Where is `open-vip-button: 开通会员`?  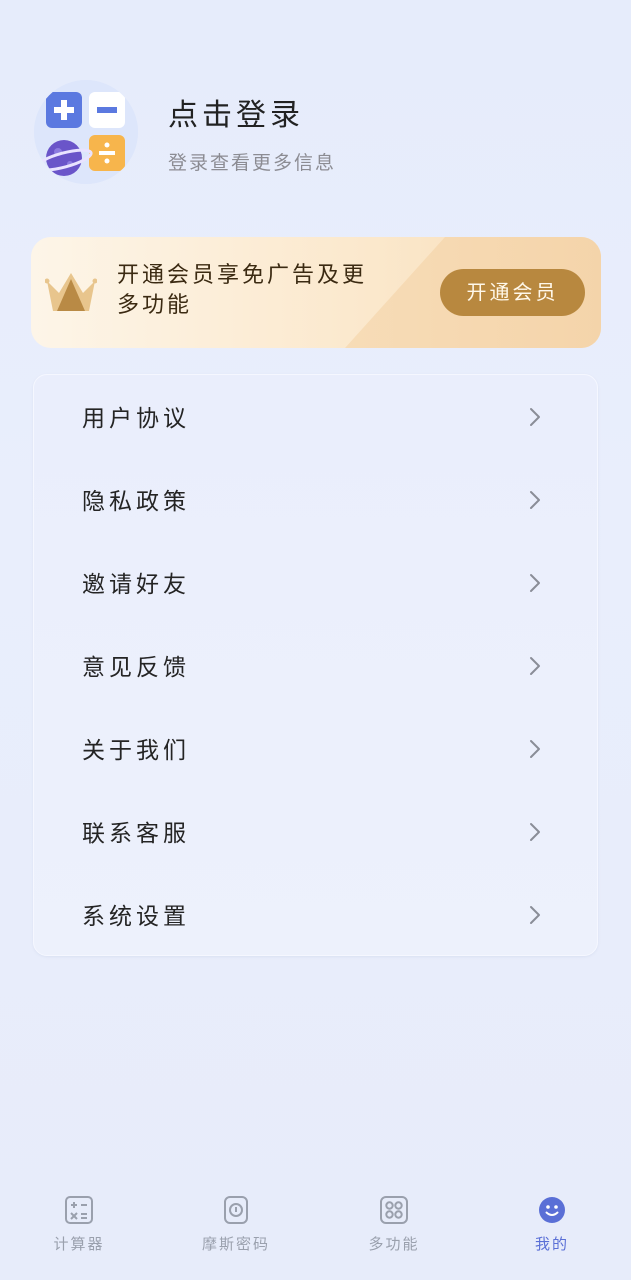
open-vip-button: 开通会员 is located at coordinates (512, 292).